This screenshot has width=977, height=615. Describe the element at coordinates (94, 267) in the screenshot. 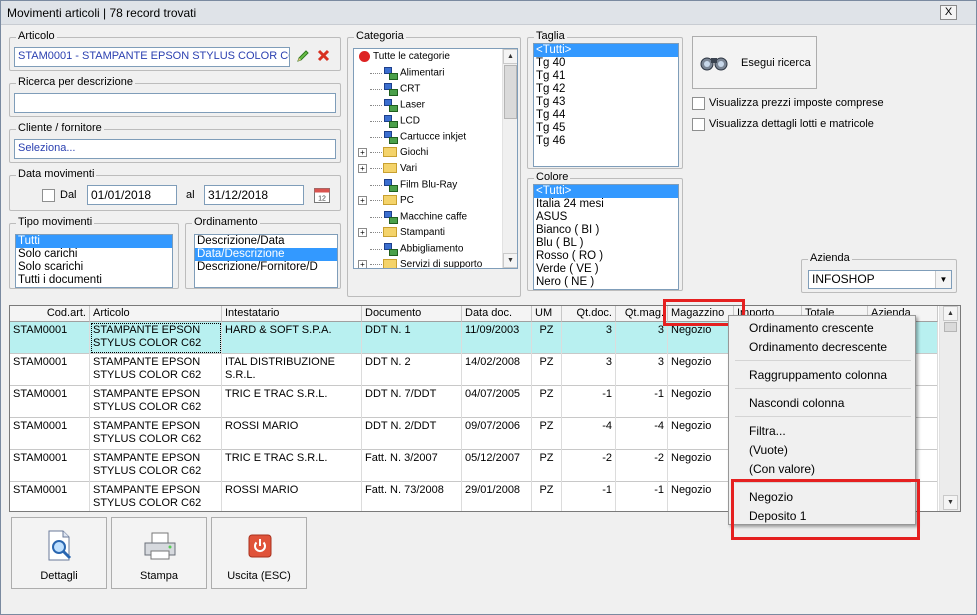

I see `list-item: Solo scarichi` at that location.